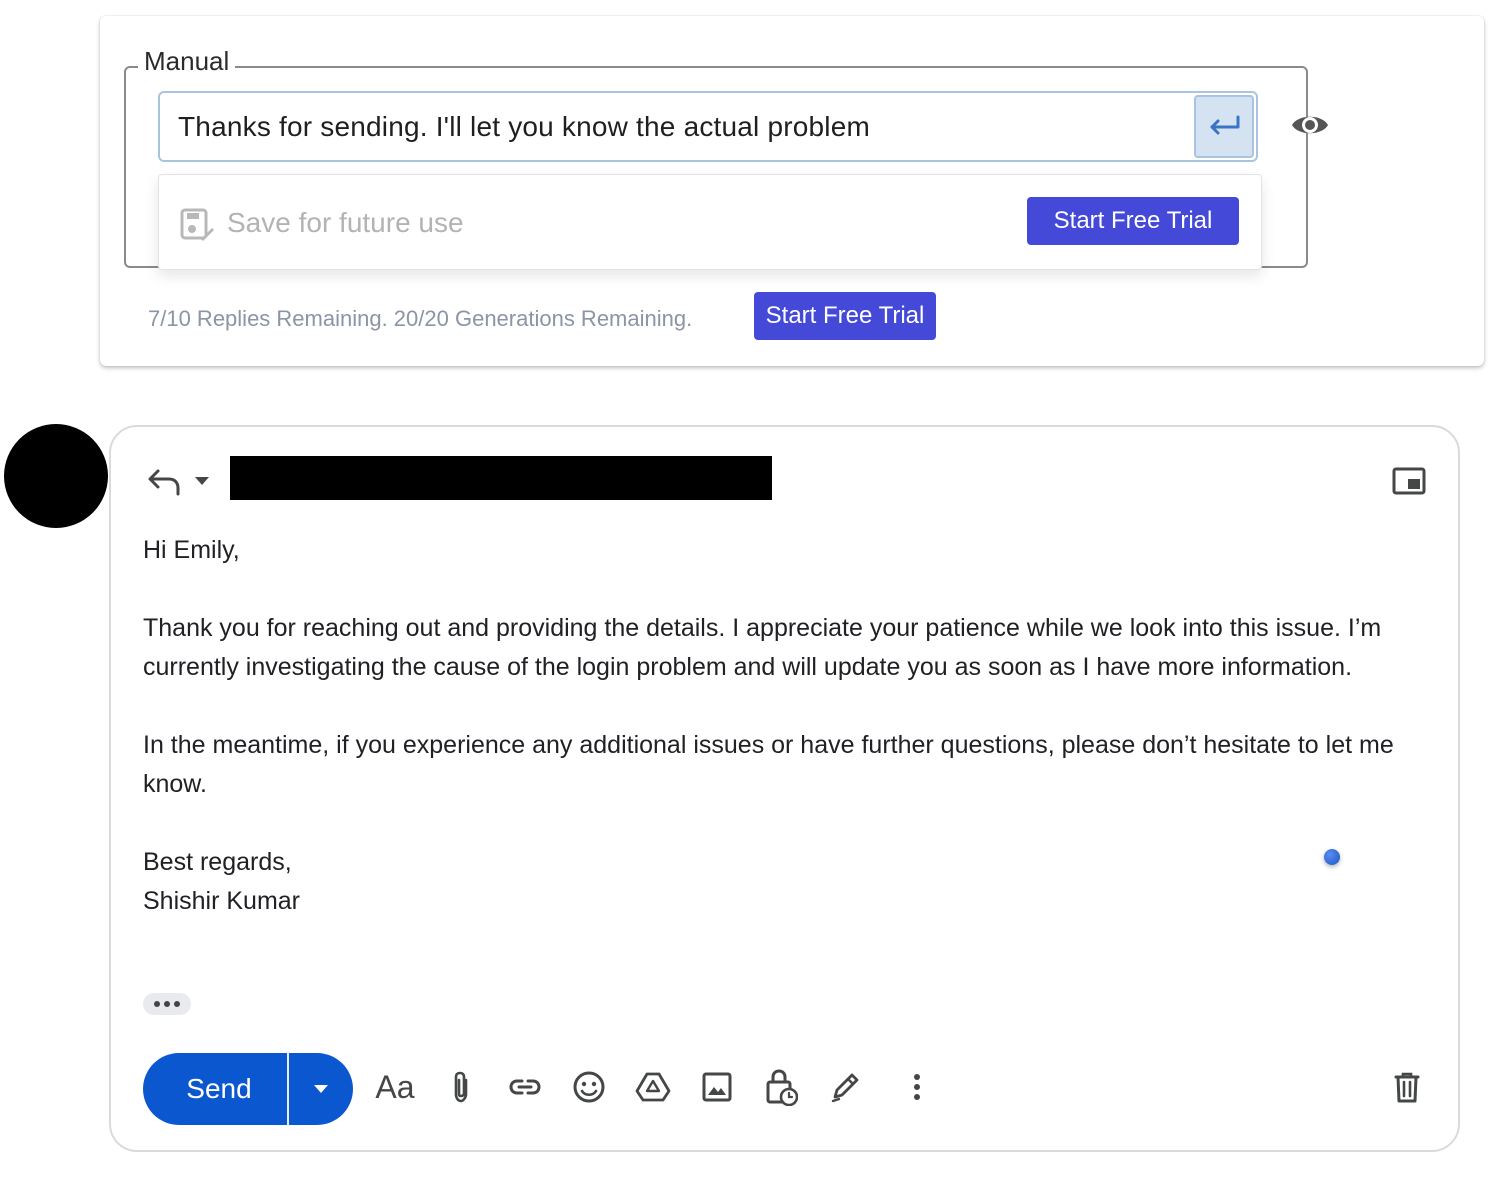 This screenshot has height=1192, width=1492. What do you see at coordinates (345, 223) in the screenshot?
I see `save-for-future-label: Save for future use` at bounding box center [345, 223].